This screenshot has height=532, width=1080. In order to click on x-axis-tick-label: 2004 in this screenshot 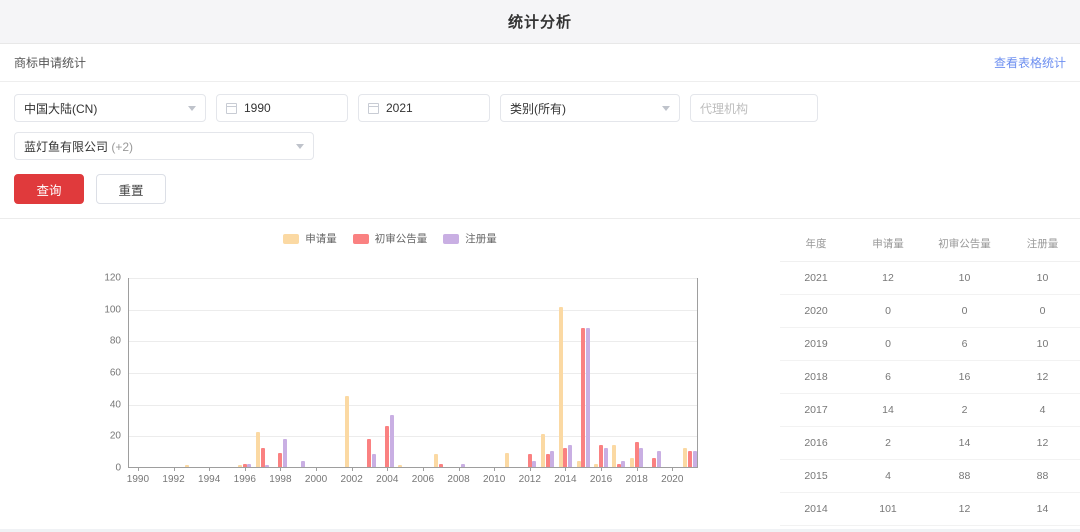, I will do `click(387, 479)`.